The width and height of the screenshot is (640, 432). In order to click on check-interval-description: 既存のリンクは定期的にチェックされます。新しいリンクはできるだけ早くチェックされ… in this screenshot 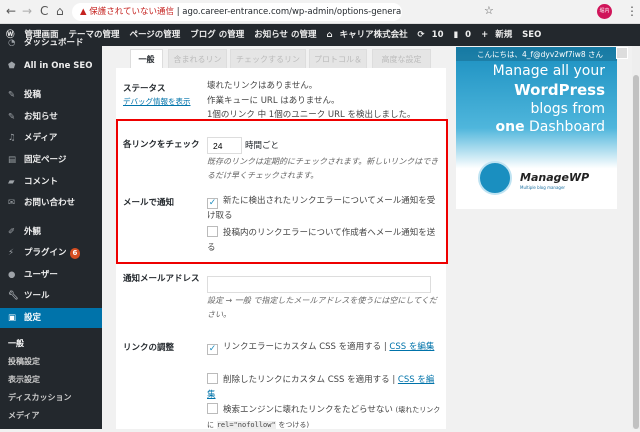, I will do `click(323, 168)`.